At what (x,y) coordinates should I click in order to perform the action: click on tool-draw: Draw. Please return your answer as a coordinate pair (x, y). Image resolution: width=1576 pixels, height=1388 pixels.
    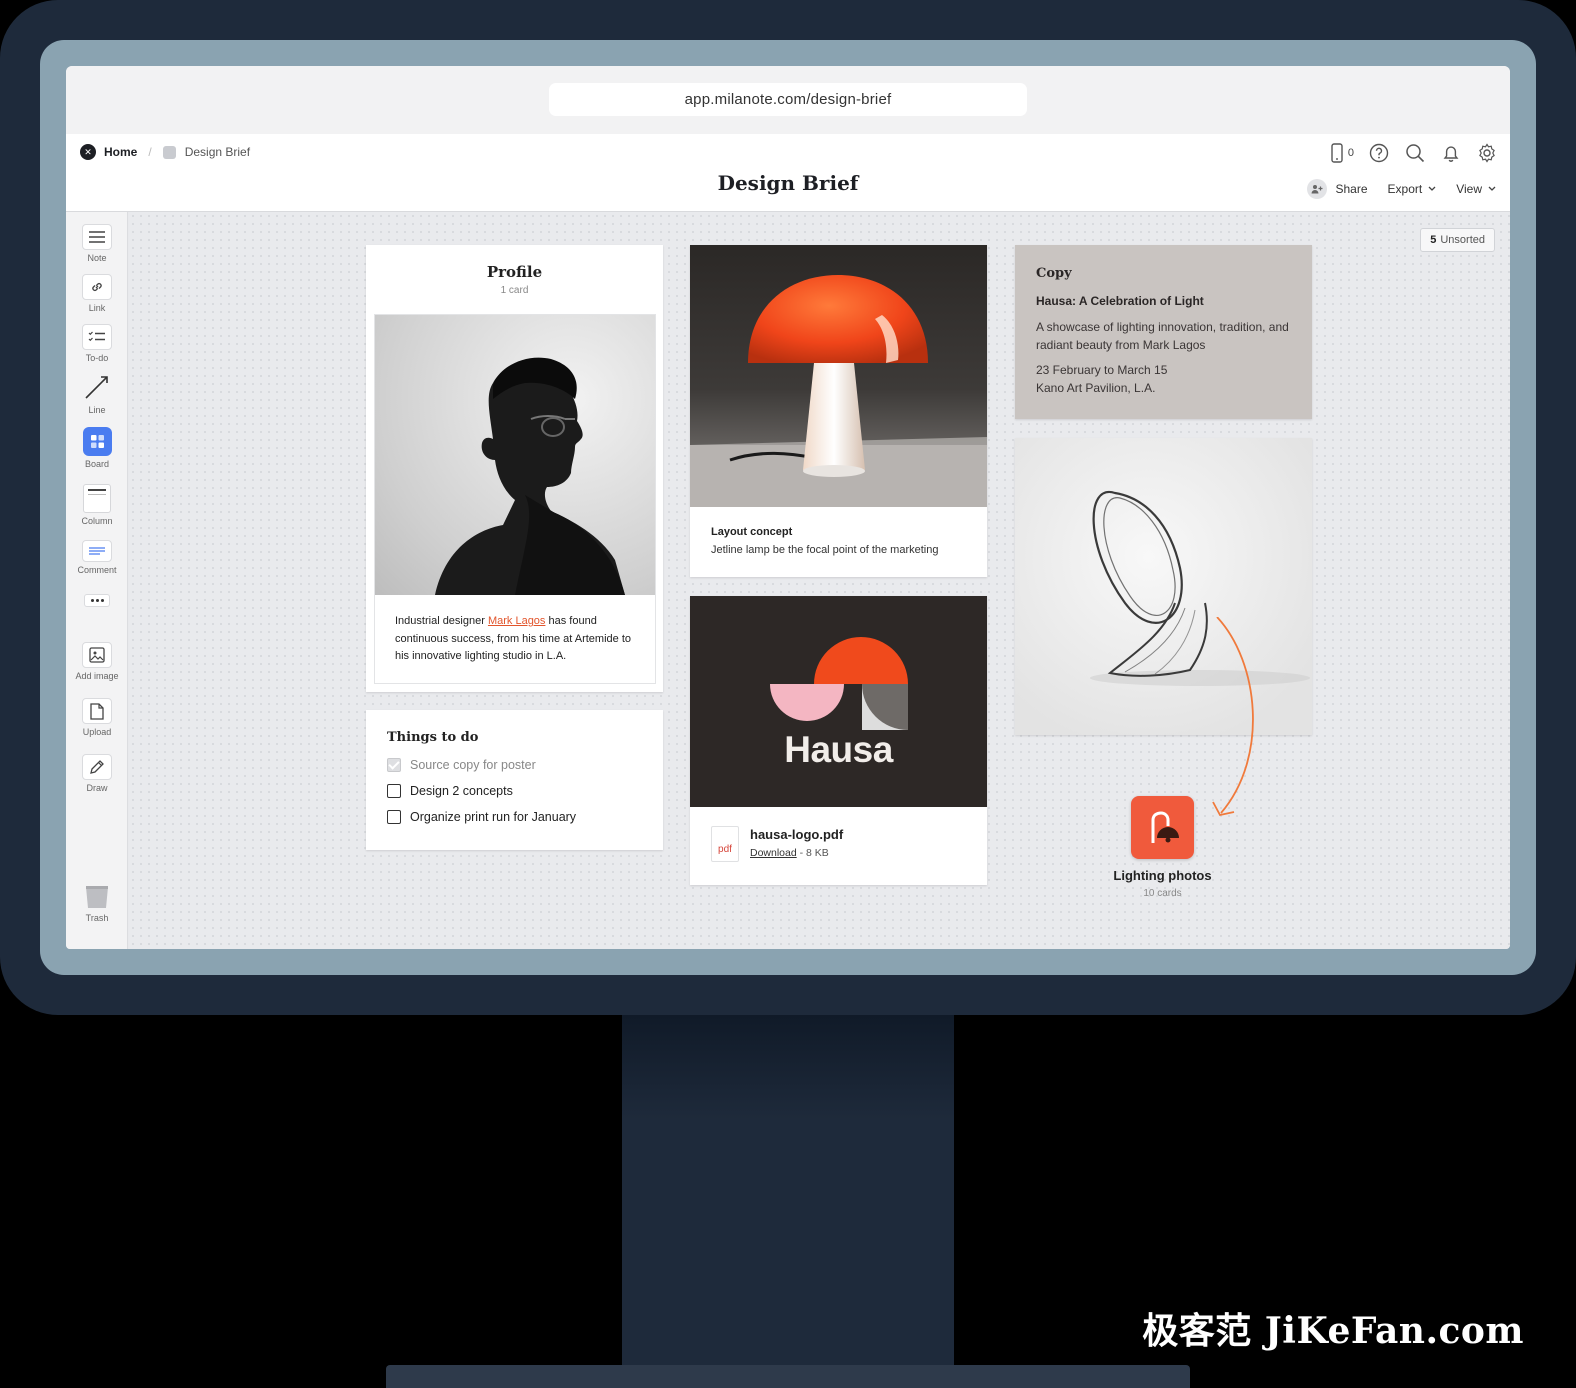
    Looking at the image, I should click on (97, 773).